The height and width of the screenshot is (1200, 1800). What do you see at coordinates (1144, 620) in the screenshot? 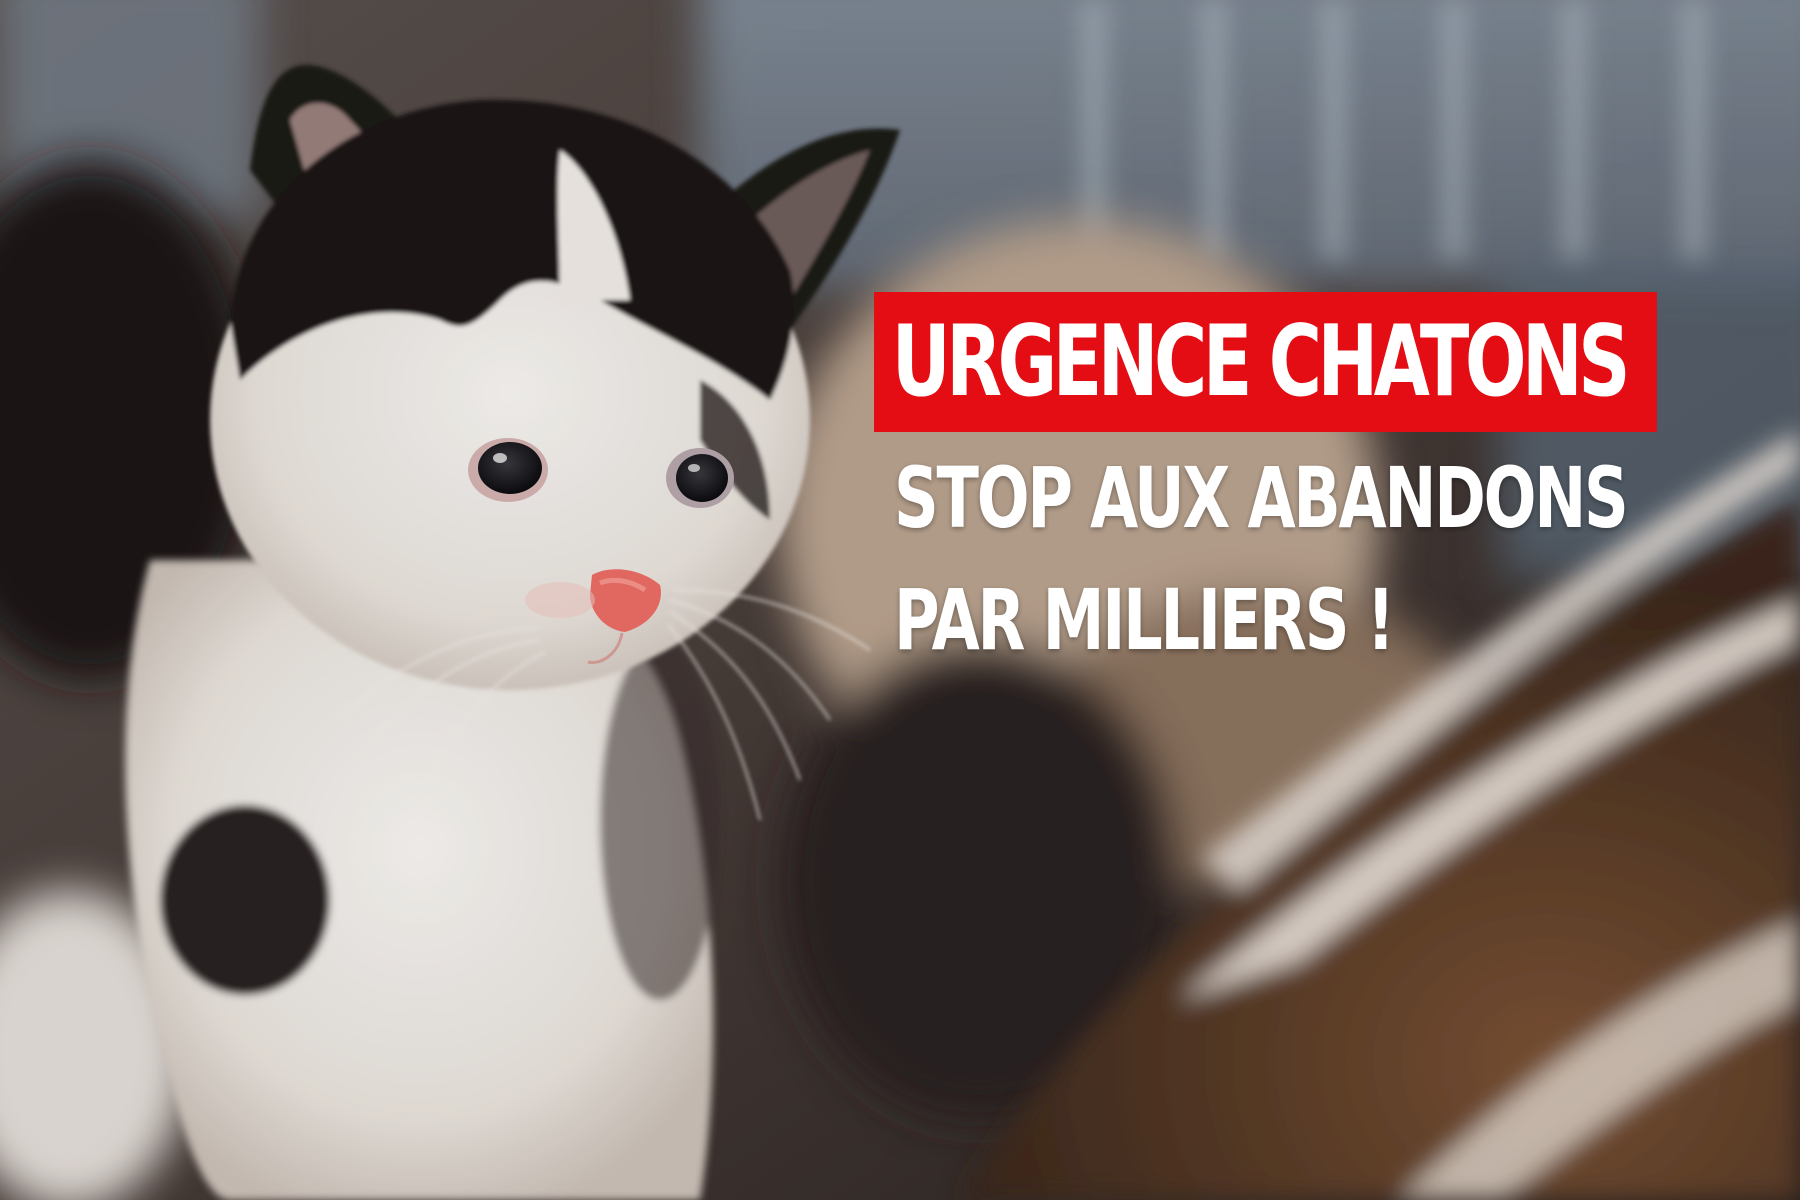
I see `headline-subtitle-line2: PAR MILLIERS !` at bounding box center [1144, 620].